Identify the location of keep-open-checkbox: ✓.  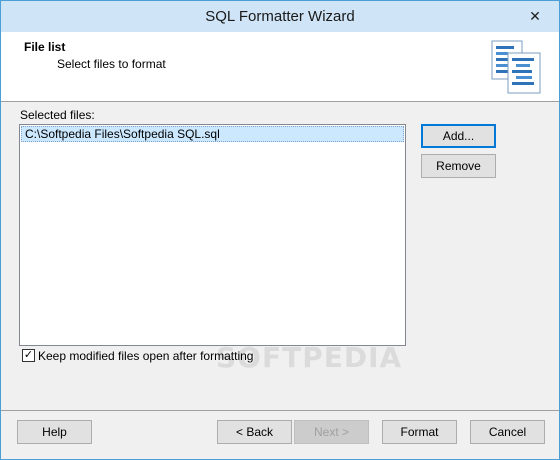
(28, 355).